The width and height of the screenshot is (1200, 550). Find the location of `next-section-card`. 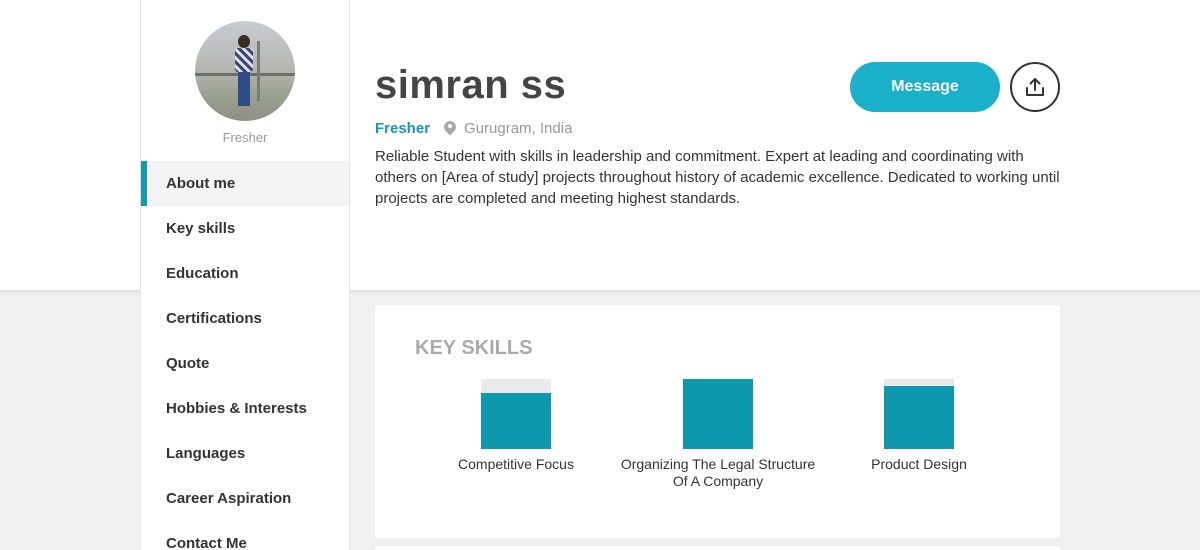

next-section-card is located at coordinates (717, 548).